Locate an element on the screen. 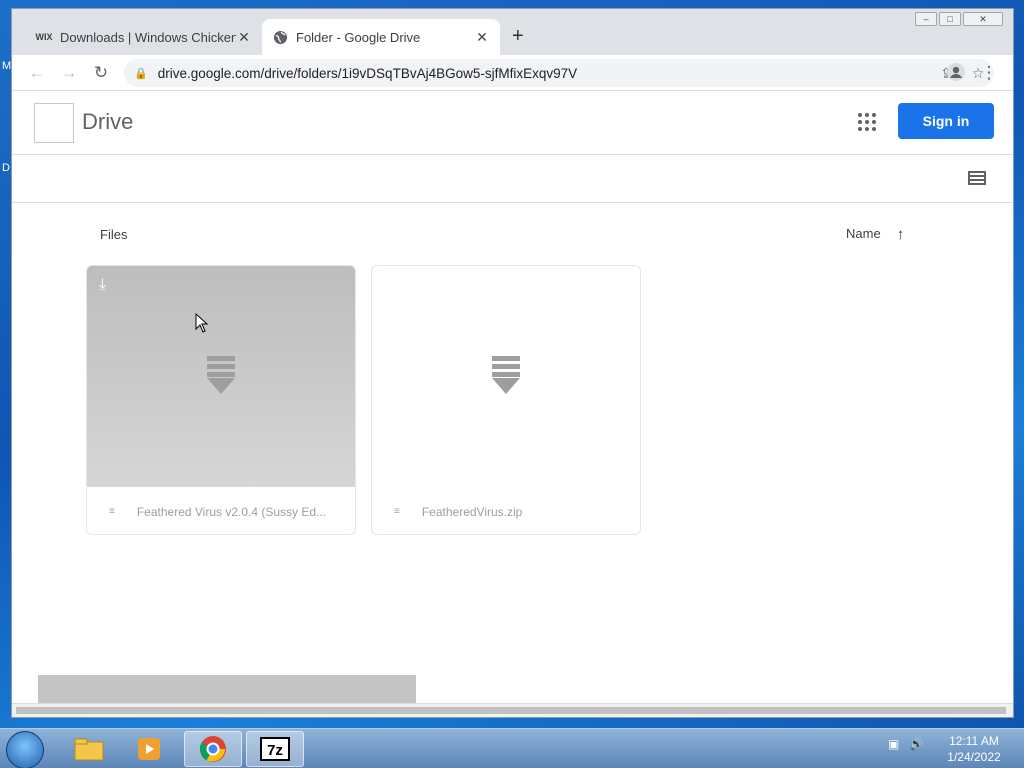 The width and height of the screenshot is (1024, 768). file-thumbnail: ⤓ is located at coordinates (221, 376).